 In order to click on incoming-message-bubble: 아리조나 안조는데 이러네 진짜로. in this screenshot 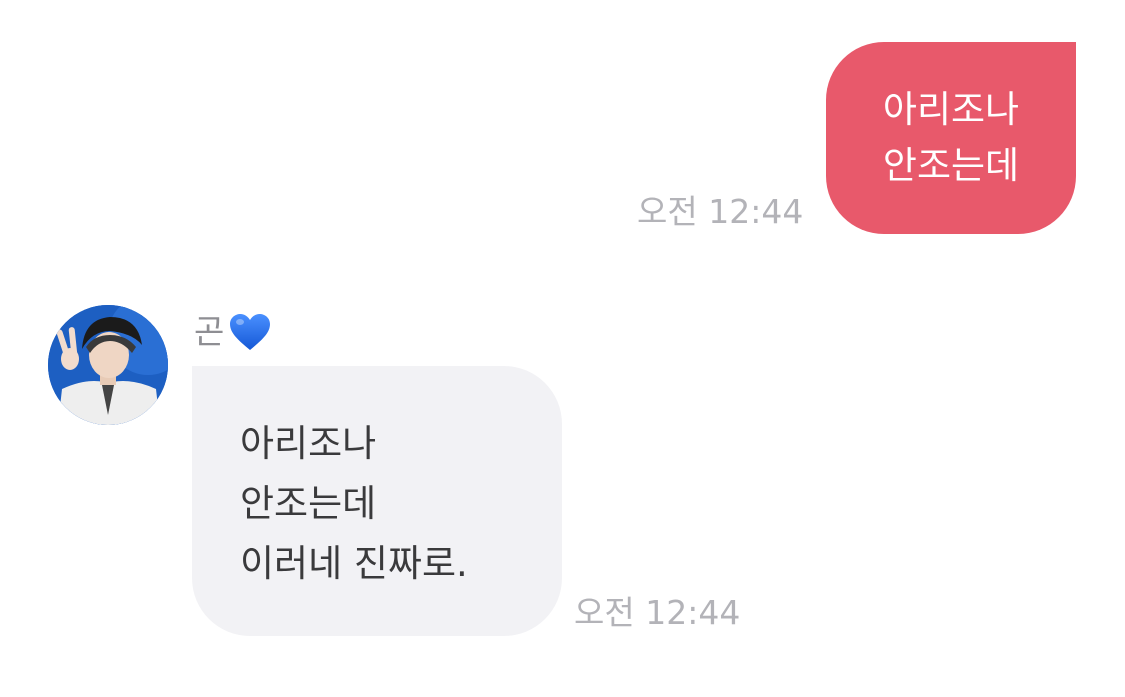, I will do `click(377, 501)`.